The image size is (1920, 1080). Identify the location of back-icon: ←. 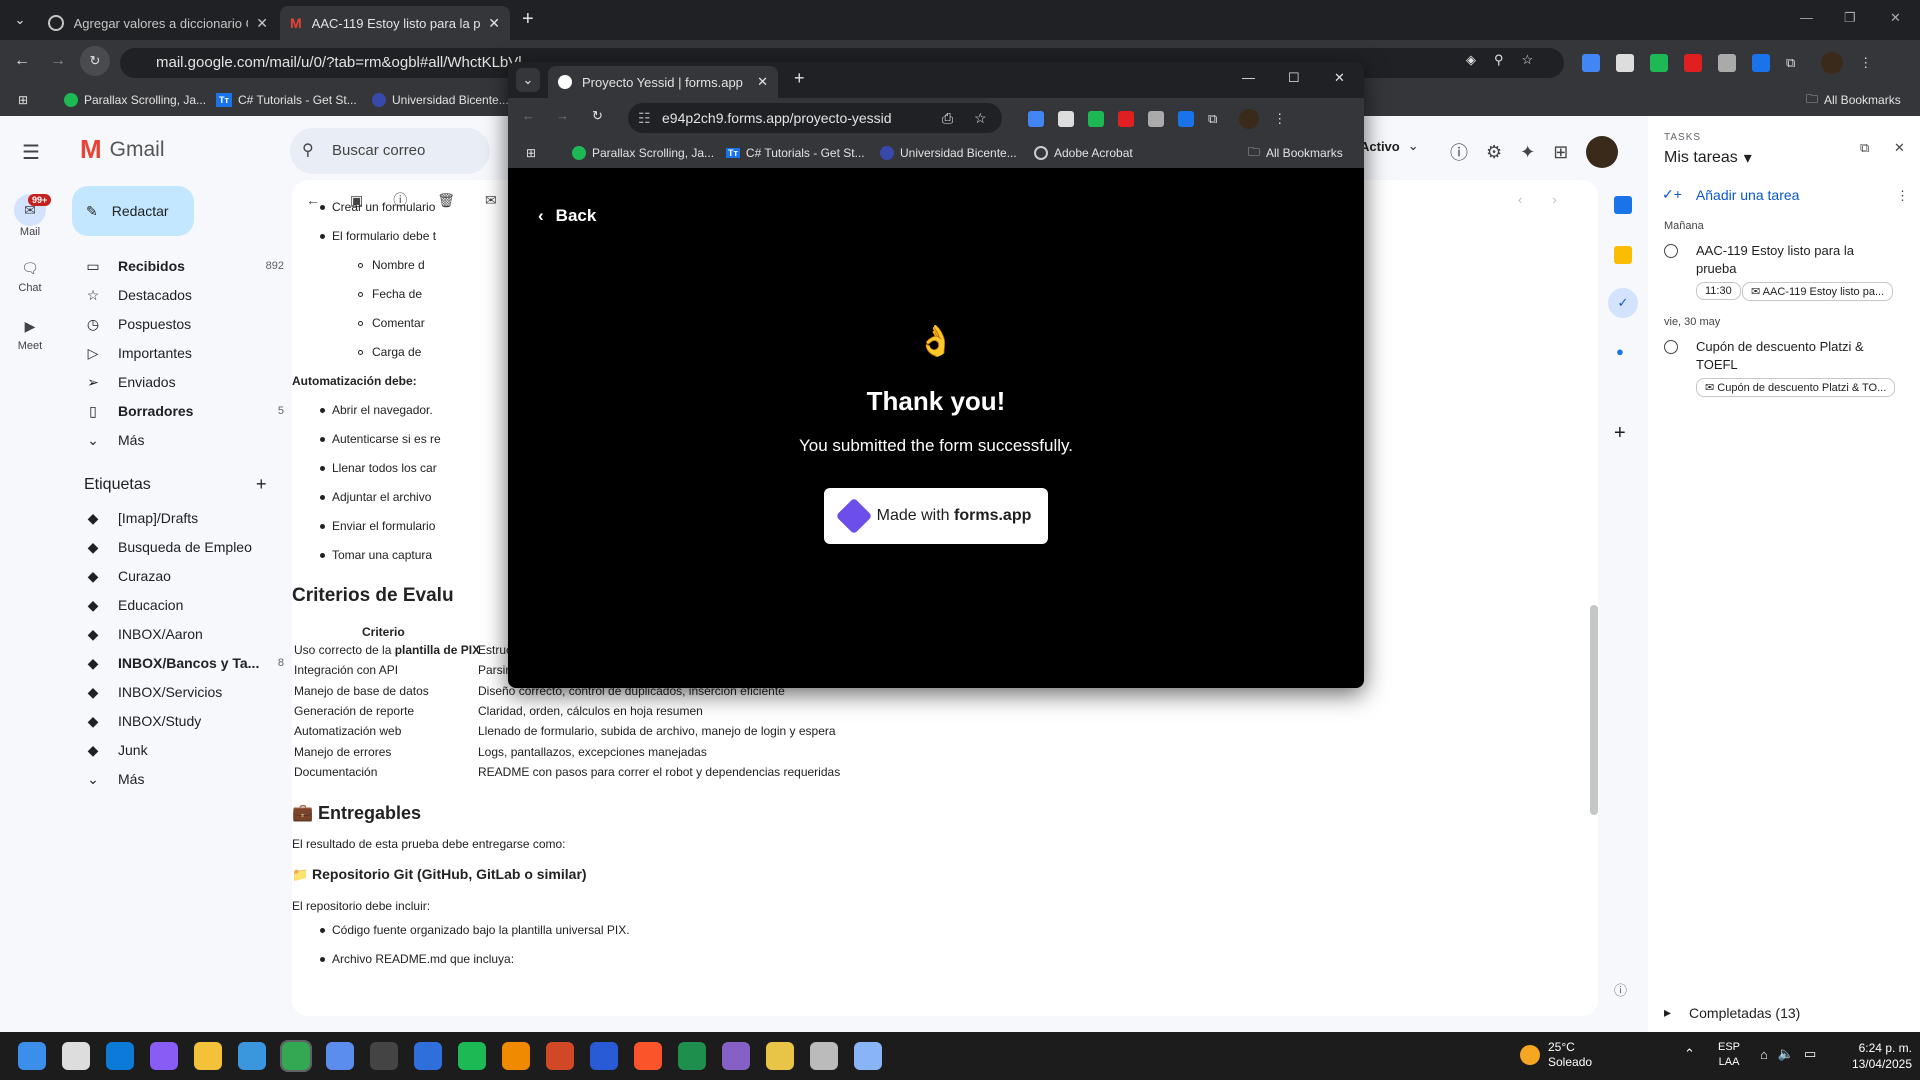
(22, 61).